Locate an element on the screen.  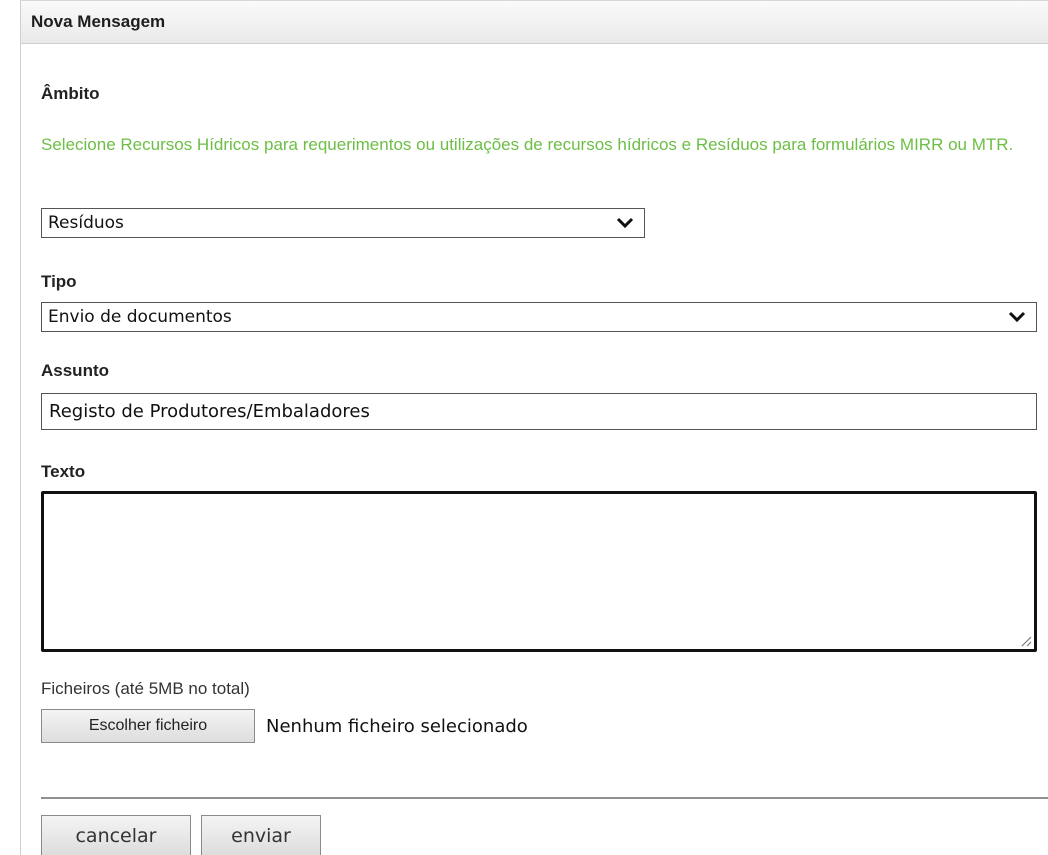
send-button: enviar is located at coordinates (261, 835).